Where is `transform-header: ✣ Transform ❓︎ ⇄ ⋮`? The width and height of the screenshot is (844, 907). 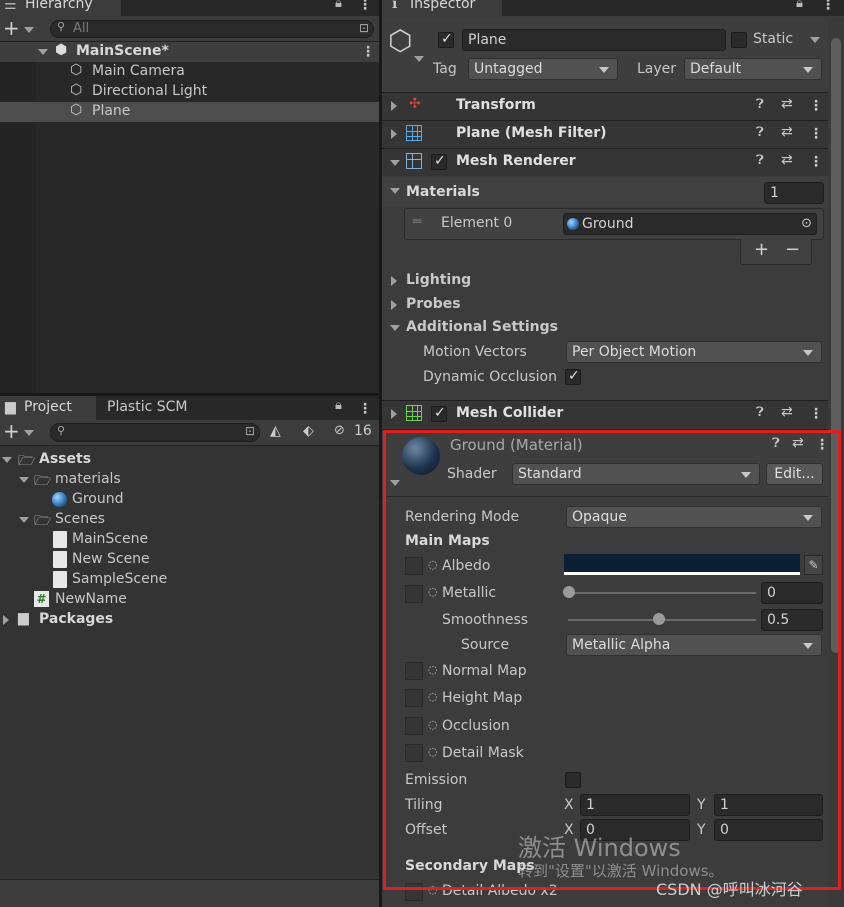
transform-header: ✣ Transform ❓︎ ⇄ ⋮ is located at coordinates (605, 106).